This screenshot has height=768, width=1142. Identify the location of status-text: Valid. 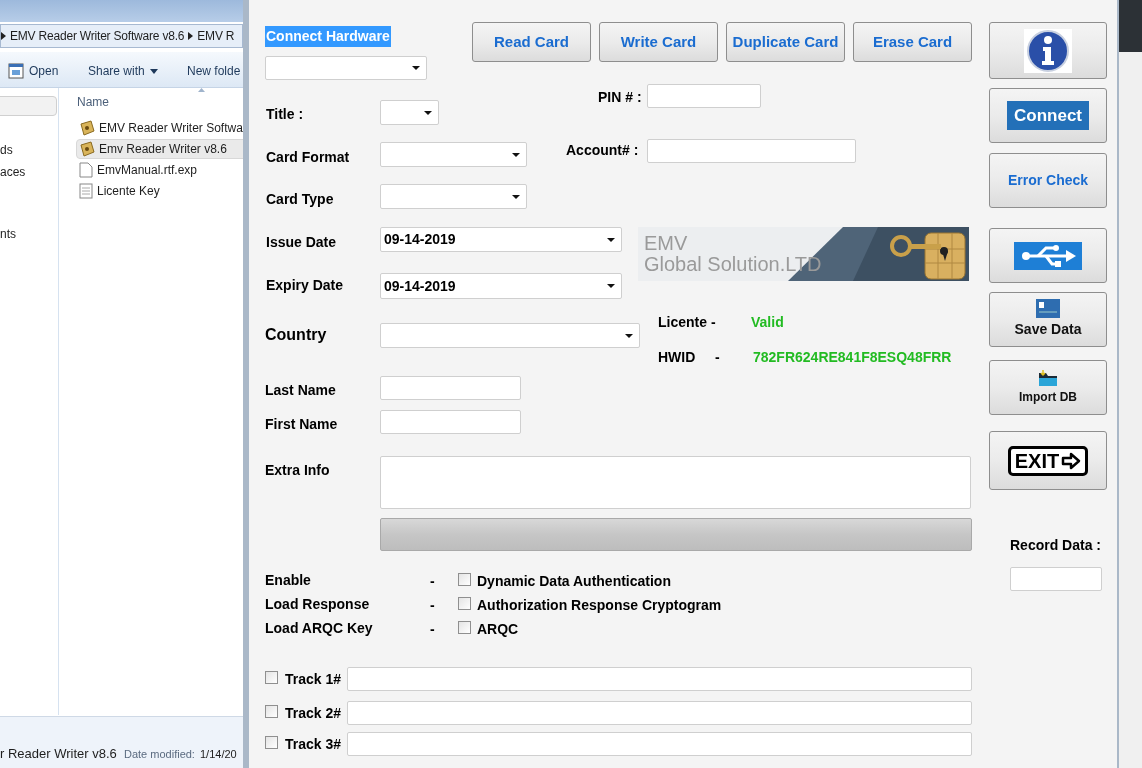
(767, 322).